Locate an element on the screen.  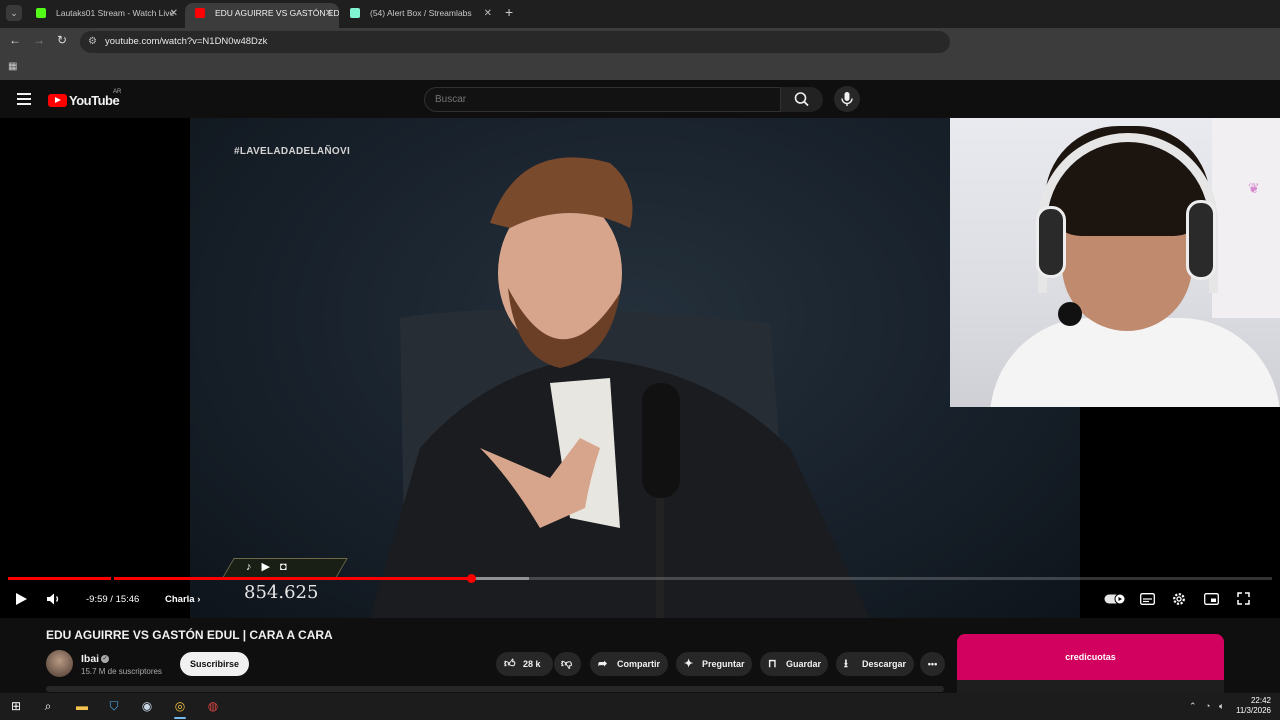
clock-time: 22:42 is located at coordinates (1260, 700).